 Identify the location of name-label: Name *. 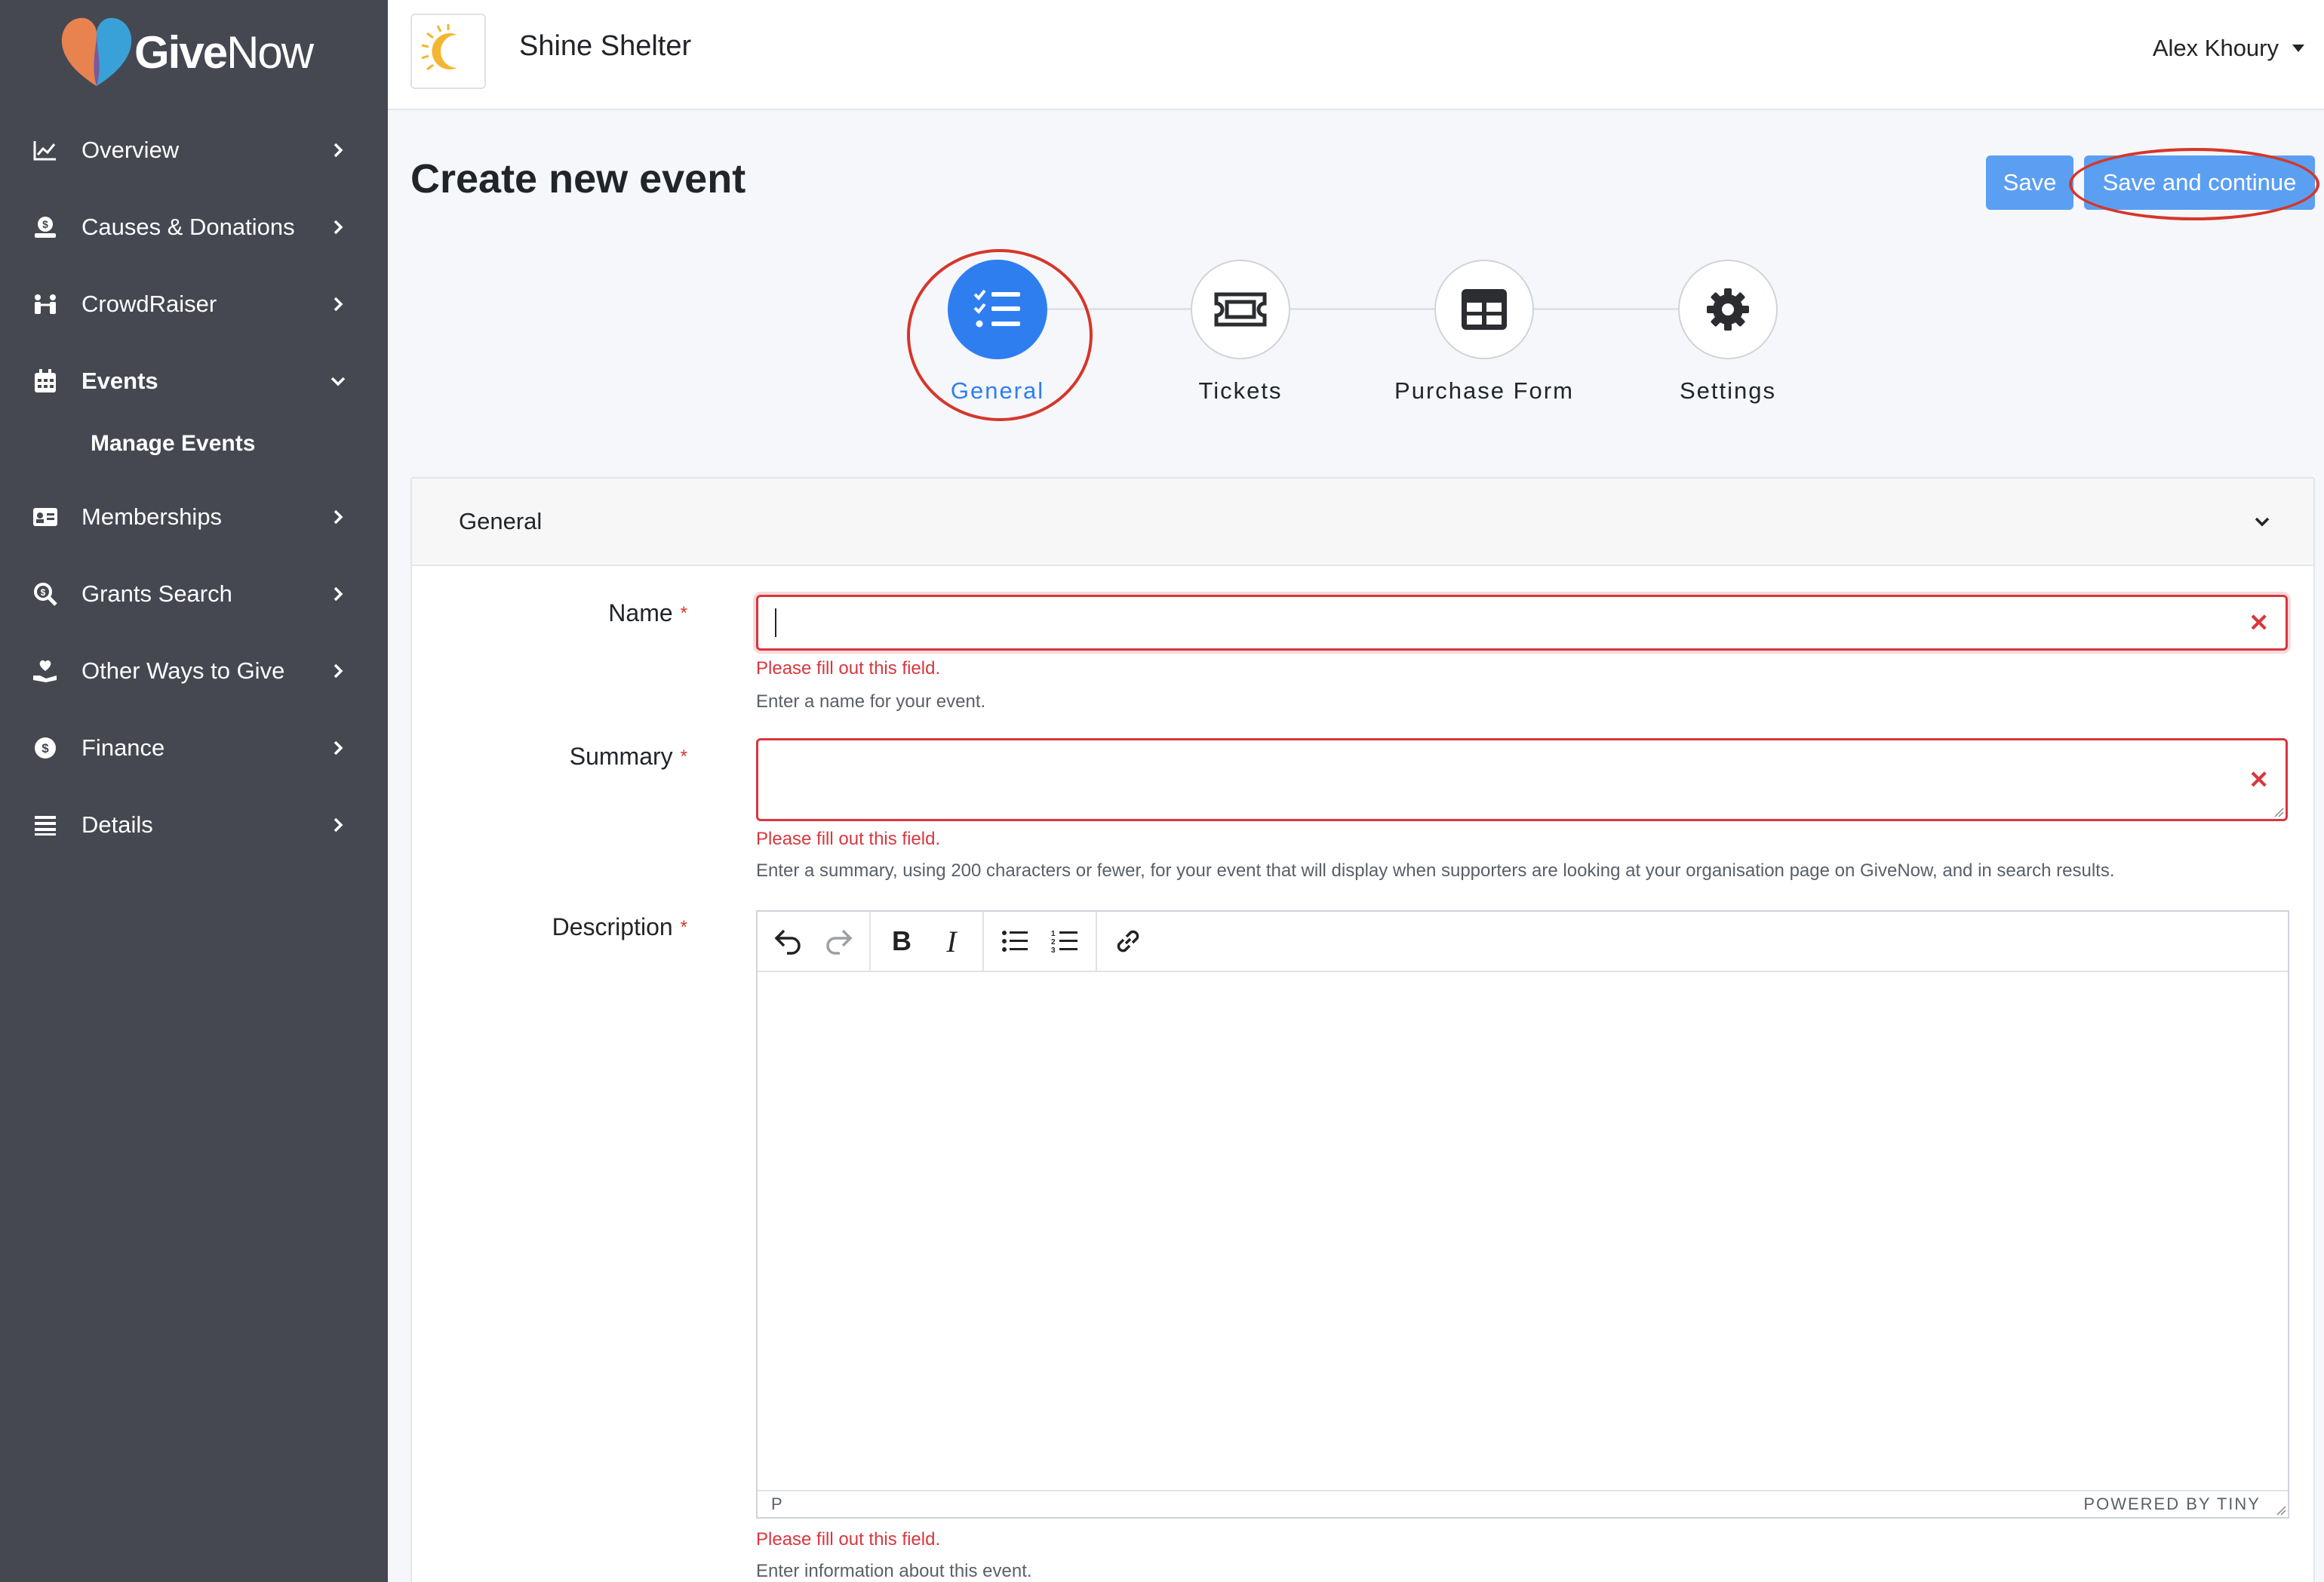
(647, 612).